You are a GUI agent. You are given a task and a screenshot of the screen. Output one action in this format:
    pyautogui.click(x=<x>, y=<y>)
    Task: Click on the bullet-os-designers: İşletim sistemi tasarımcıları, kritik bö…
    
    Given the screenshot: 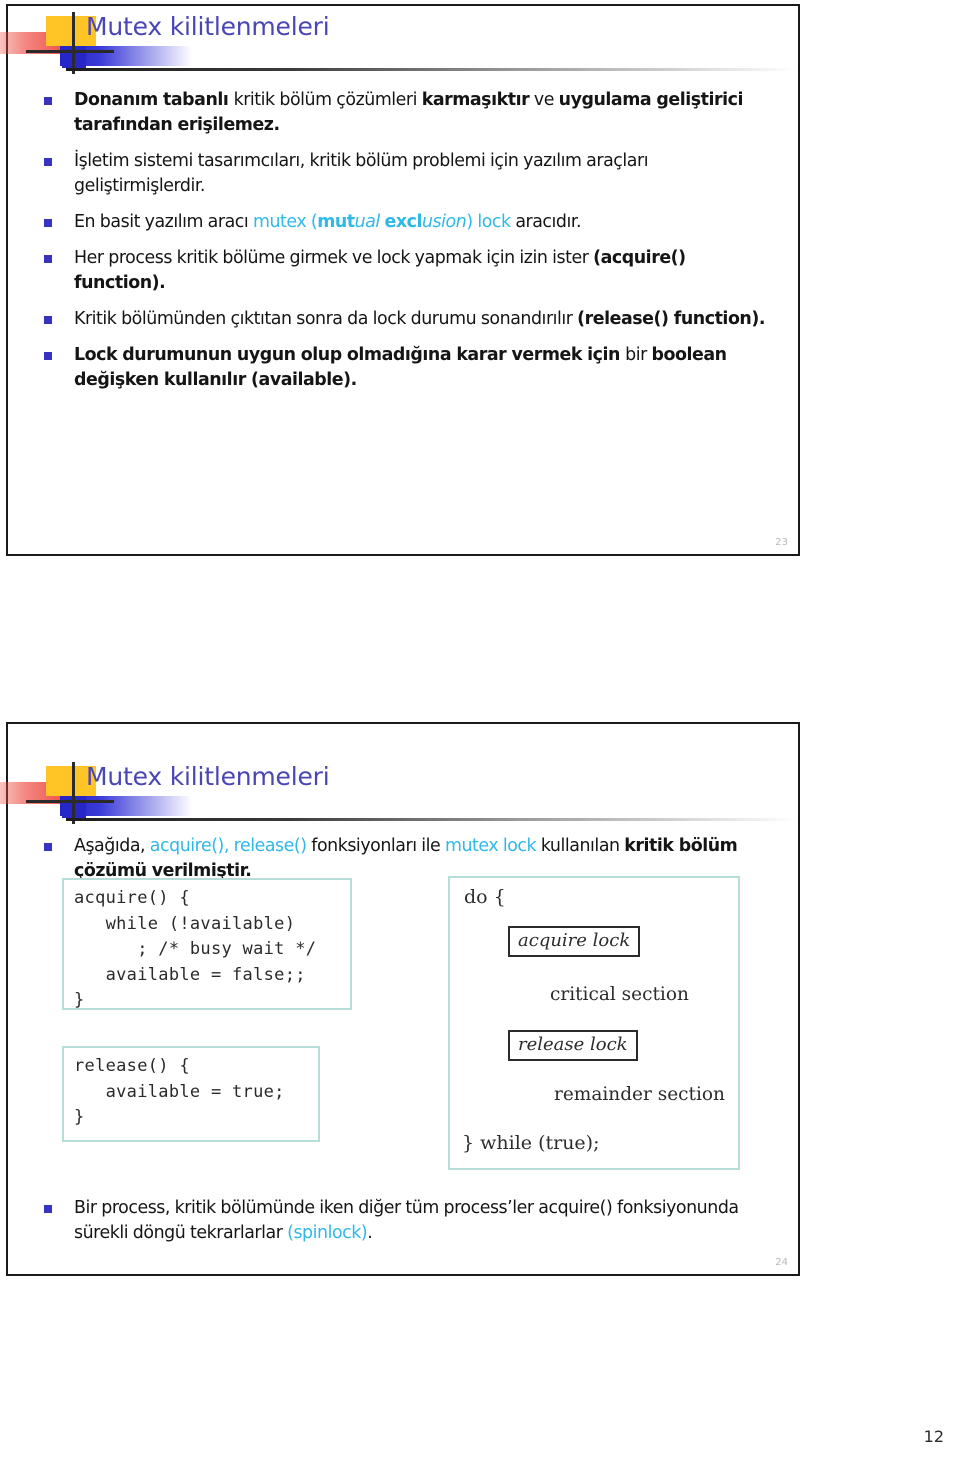 What is the action you would take?
    pyautogui.click(x=408, y=174)
    